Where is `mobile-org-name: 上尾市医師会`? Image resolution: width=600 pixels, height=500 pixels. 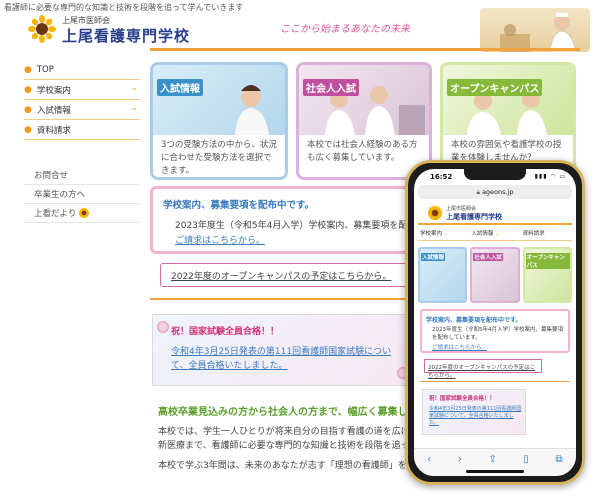 mobile-org-name: 上尾市医師会 is located at coordinates (461, 209).